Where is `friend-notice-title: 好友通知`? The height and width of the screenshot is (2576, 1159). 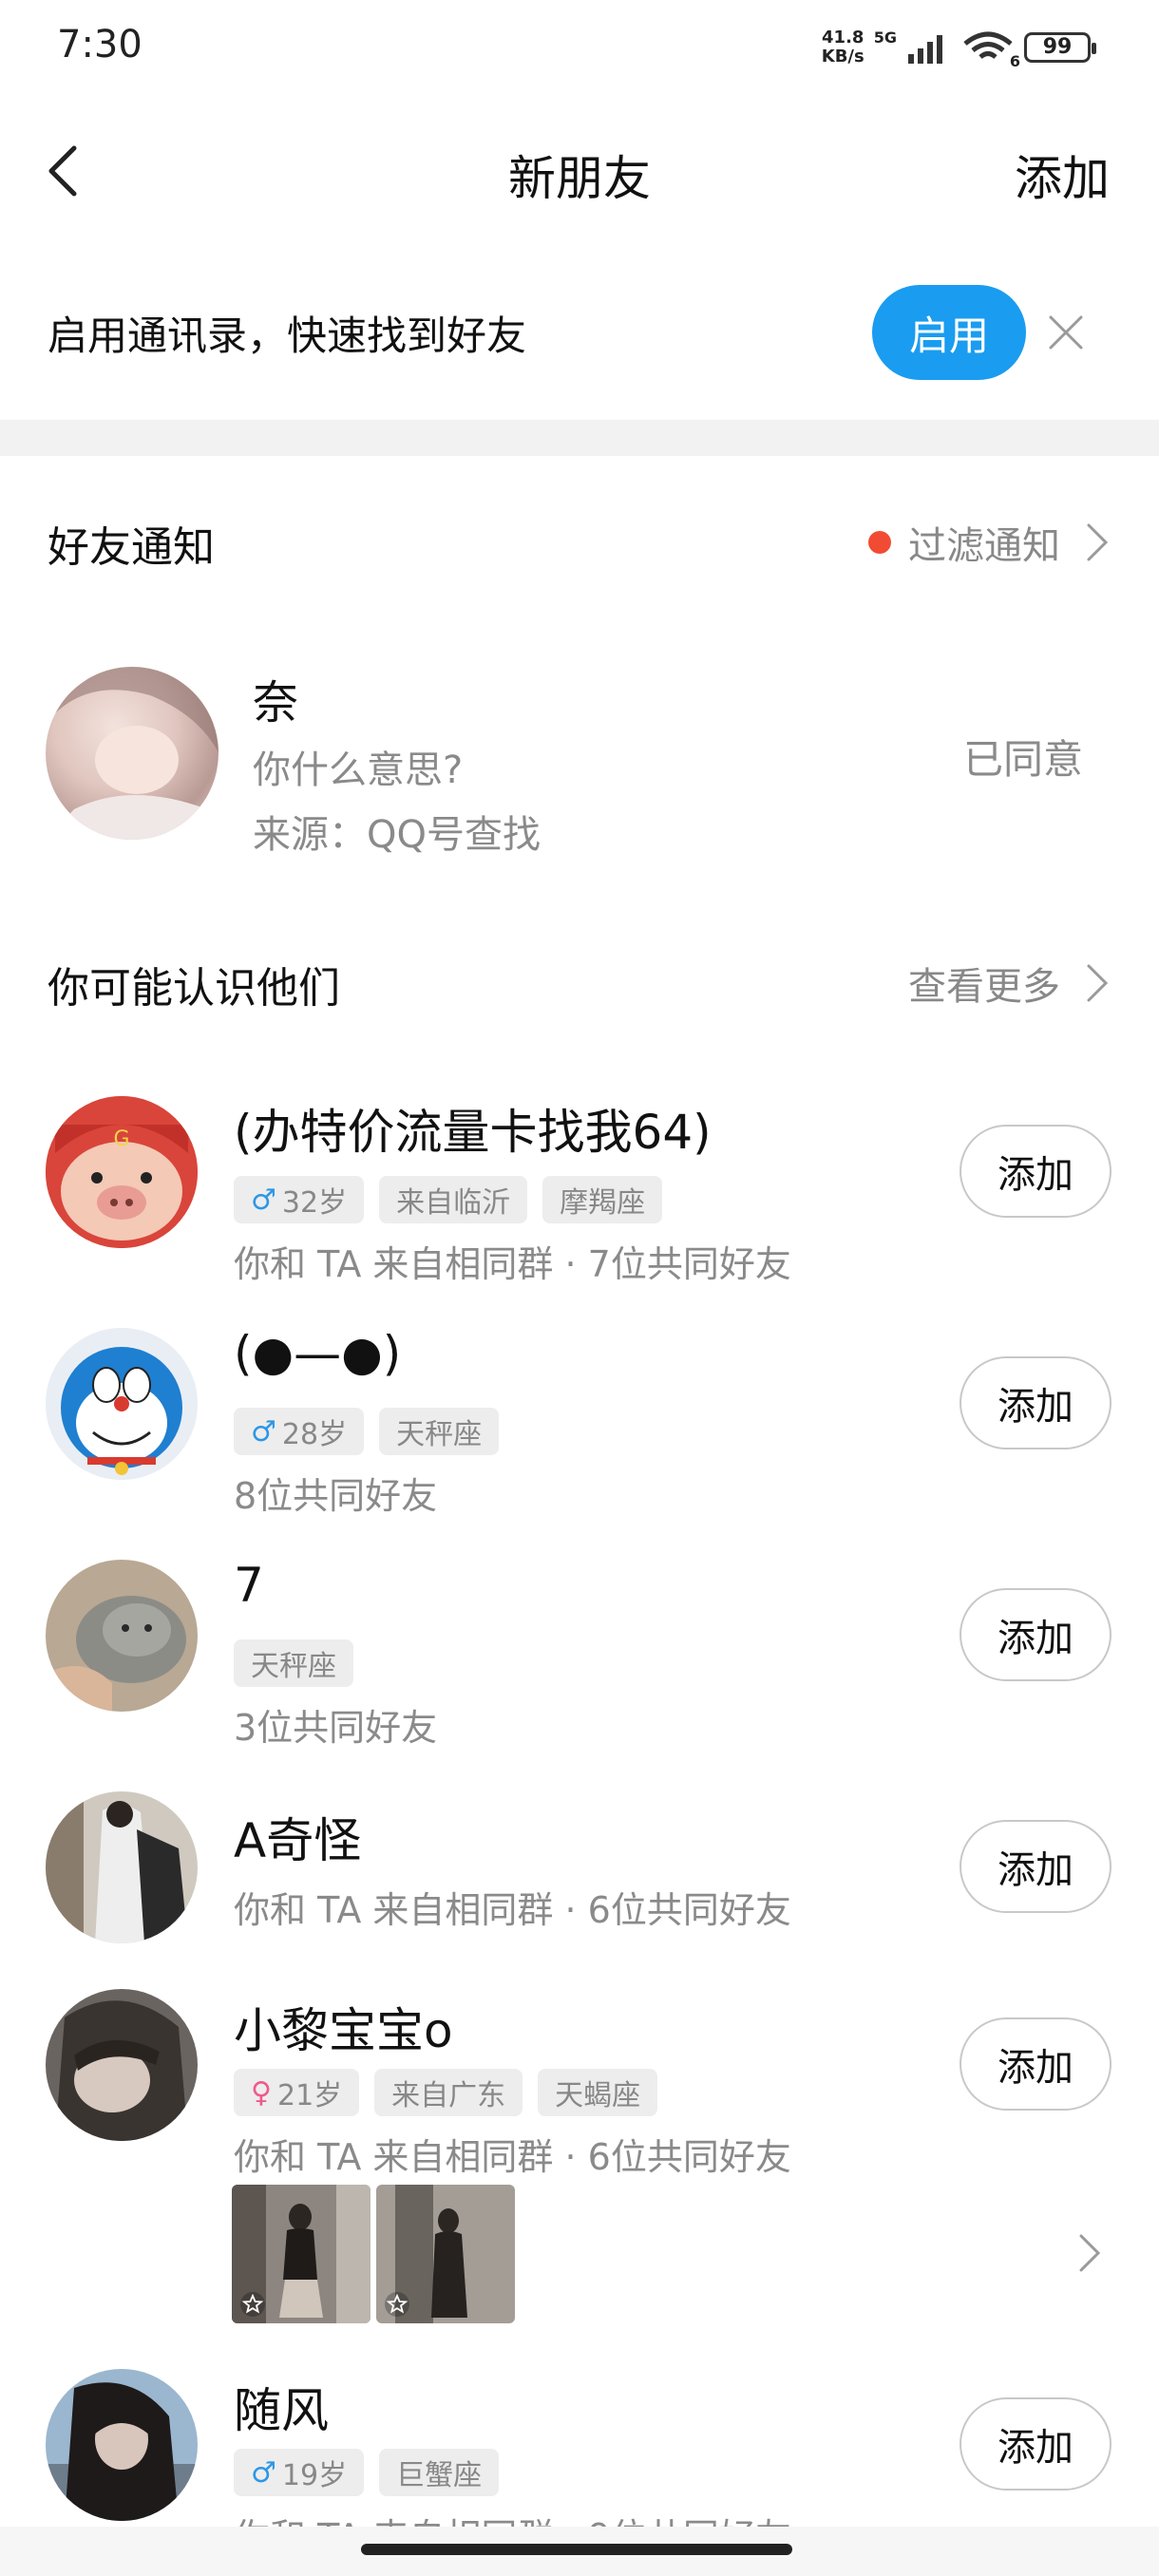
friend-notice-title: 好友通知 is located at coordinates (131, 547).